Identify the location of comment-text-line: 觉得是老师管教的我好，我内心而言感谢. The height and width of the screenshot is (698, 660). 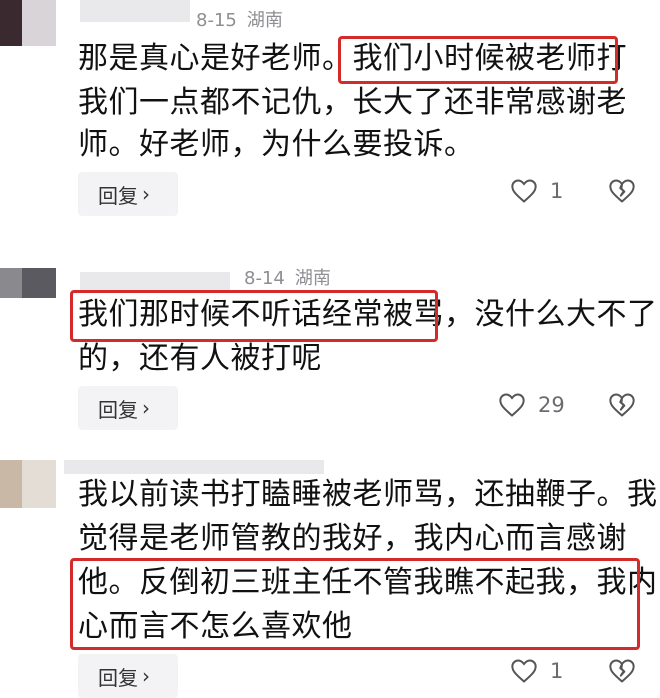
(352, 538).